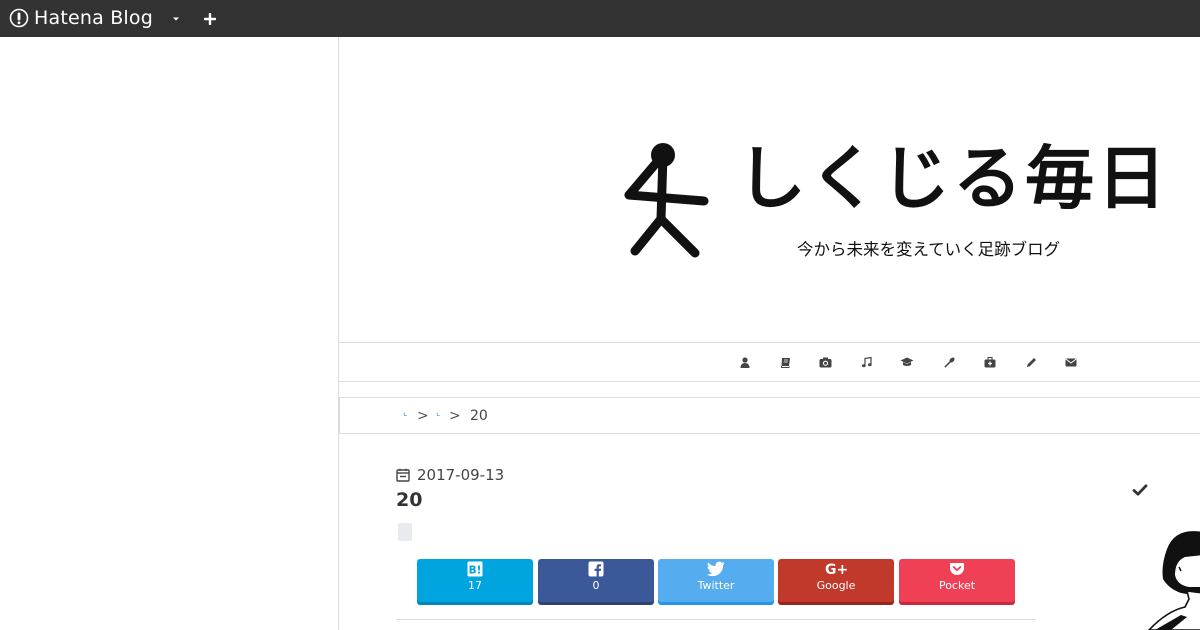 This screenshot has width=1200, height=630. What do you see at coordinates (716, 569) in the screenshot?
I see `twitter-icon` at bounding box center [716, 569].